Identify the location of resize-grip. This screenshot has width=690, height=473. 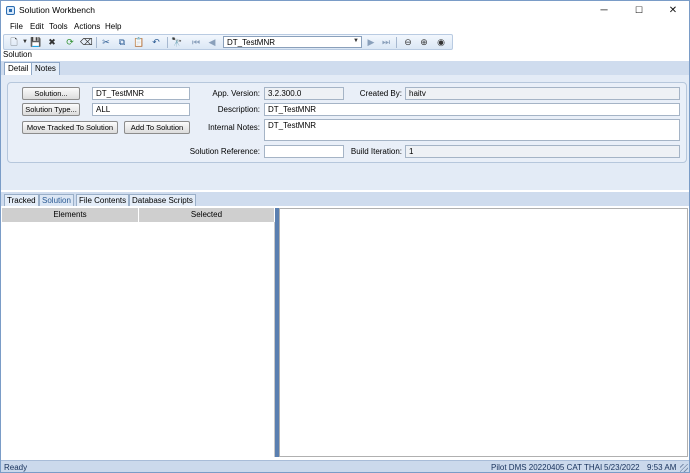
(684, 468).